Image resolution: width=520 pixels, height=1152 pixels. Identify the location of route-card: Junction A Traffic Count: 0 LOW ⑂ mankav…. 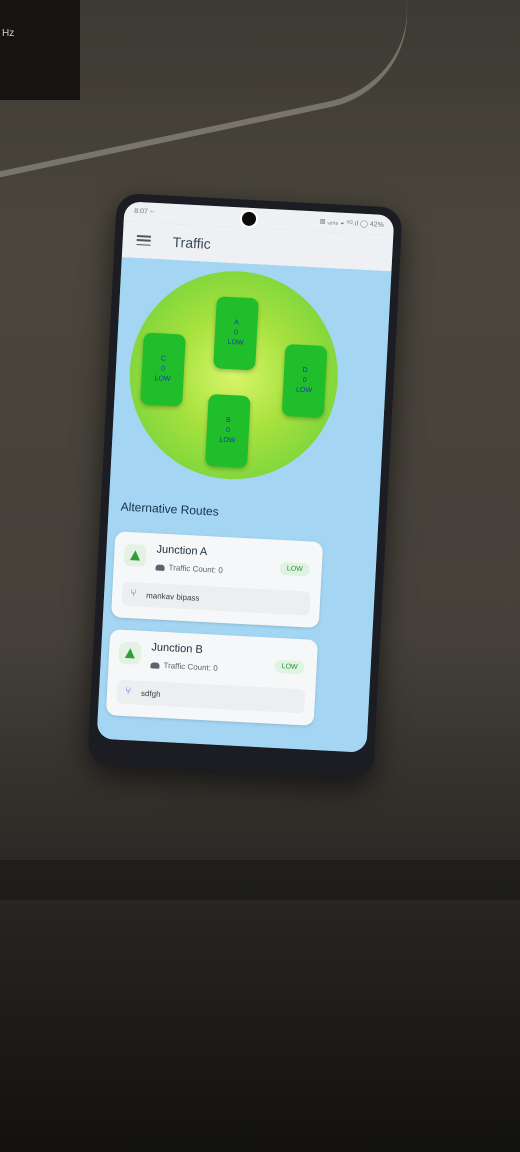
(217, 580).